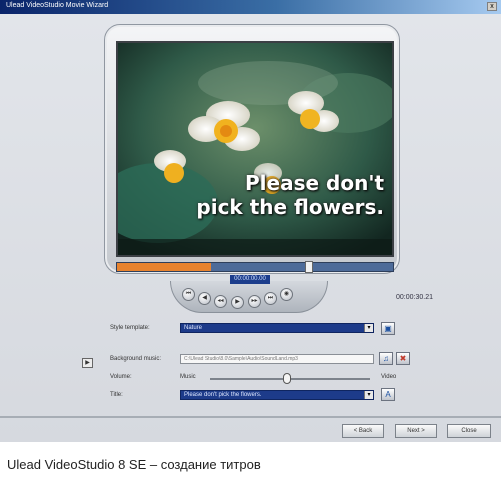 This screenshot has width=501, height=488. What do you see at coordinates (254, 301) in the screenshot?
I see `forward-icon: ▸▸` at bounding box center [254, 301].